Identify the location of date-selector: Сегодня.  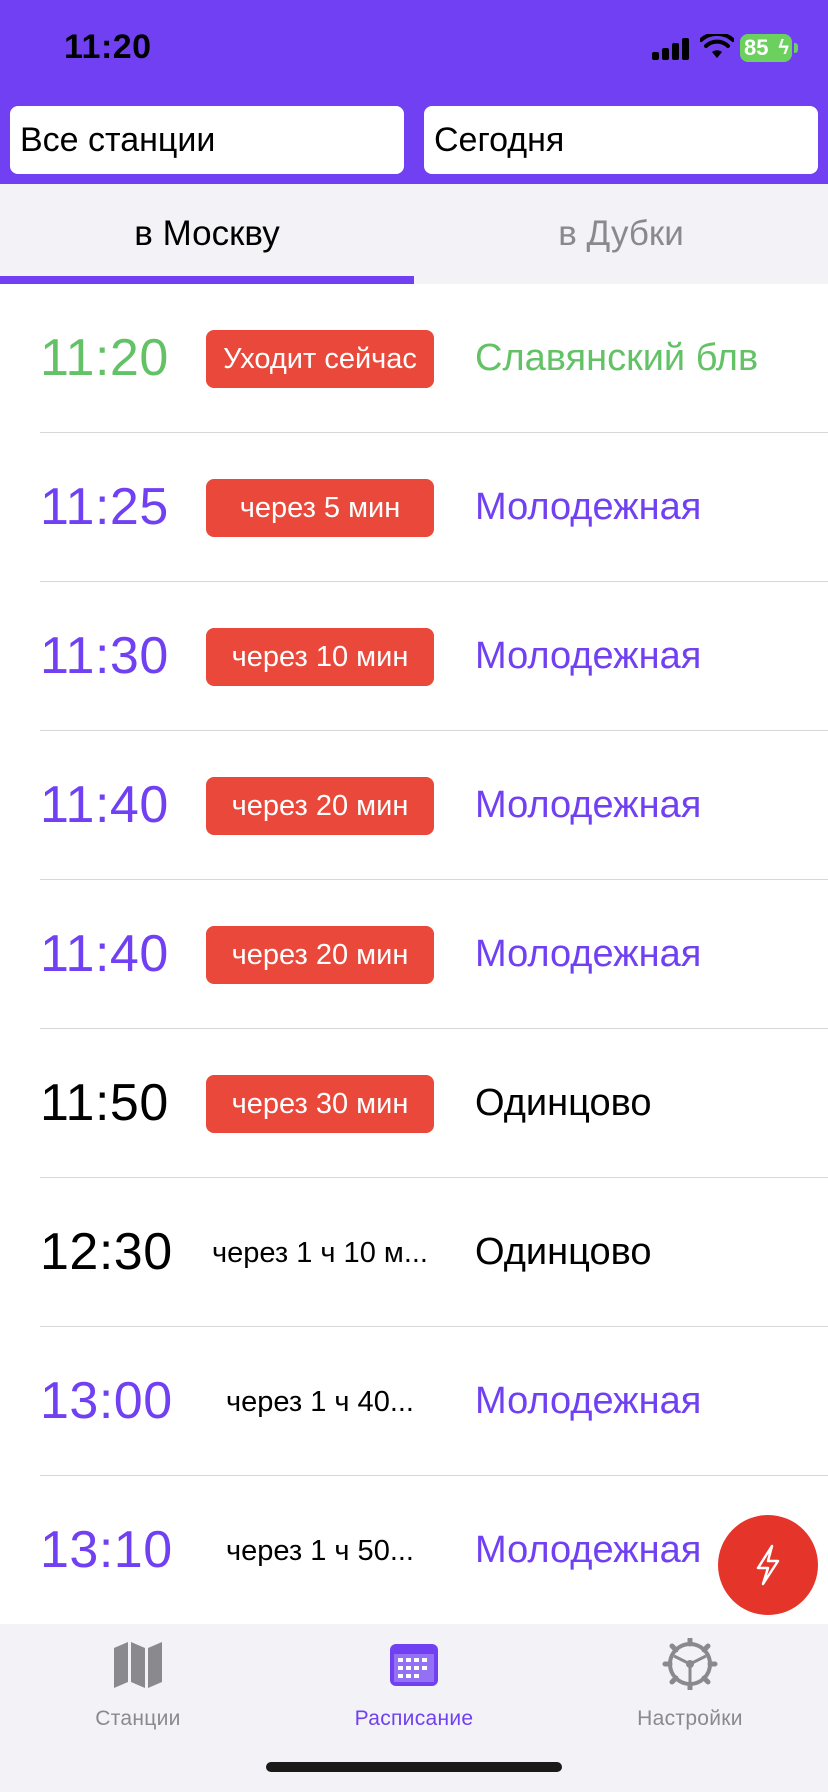
(621, 140).